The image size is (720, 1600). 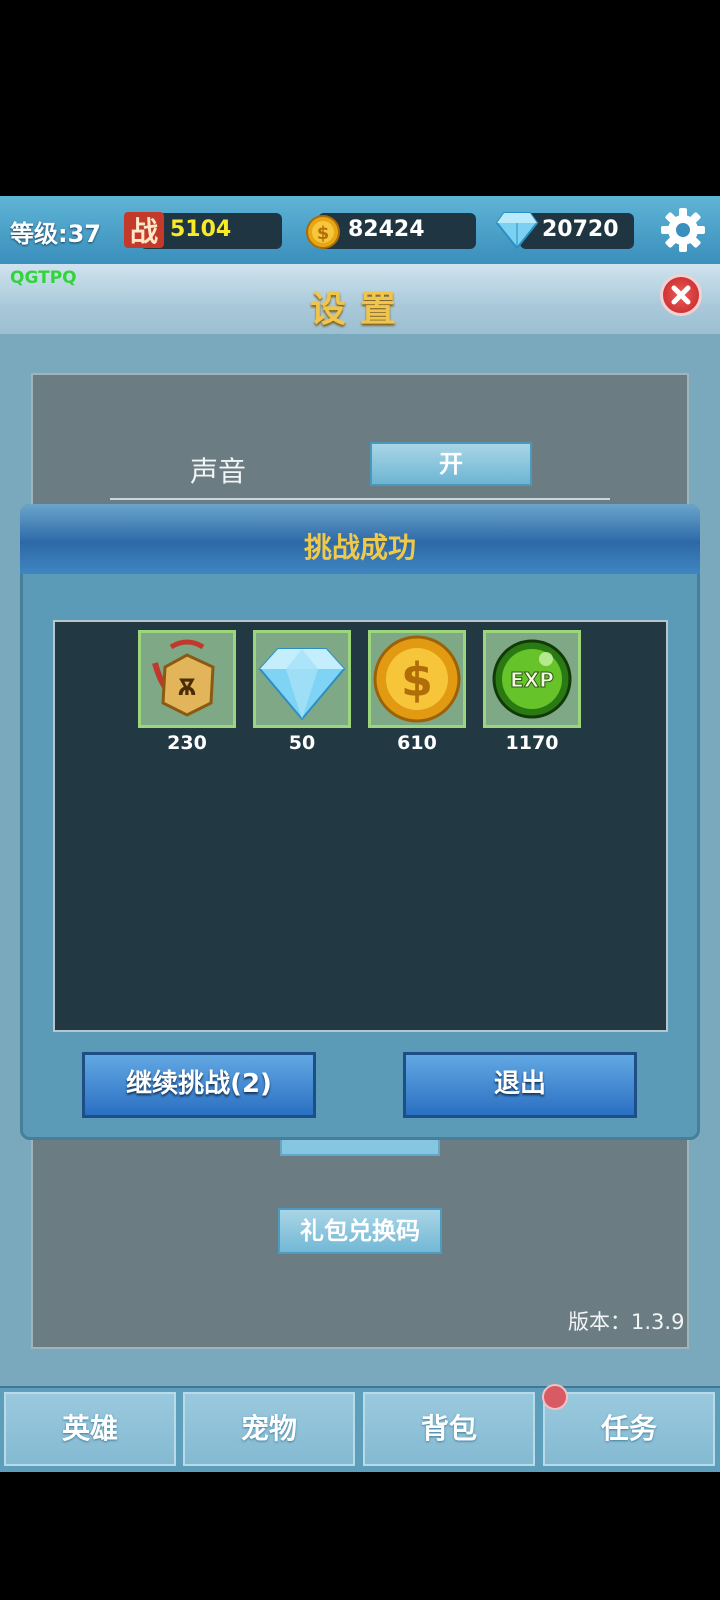 I want to click on reward-slot-gold: $, so click(x=417, y=679).